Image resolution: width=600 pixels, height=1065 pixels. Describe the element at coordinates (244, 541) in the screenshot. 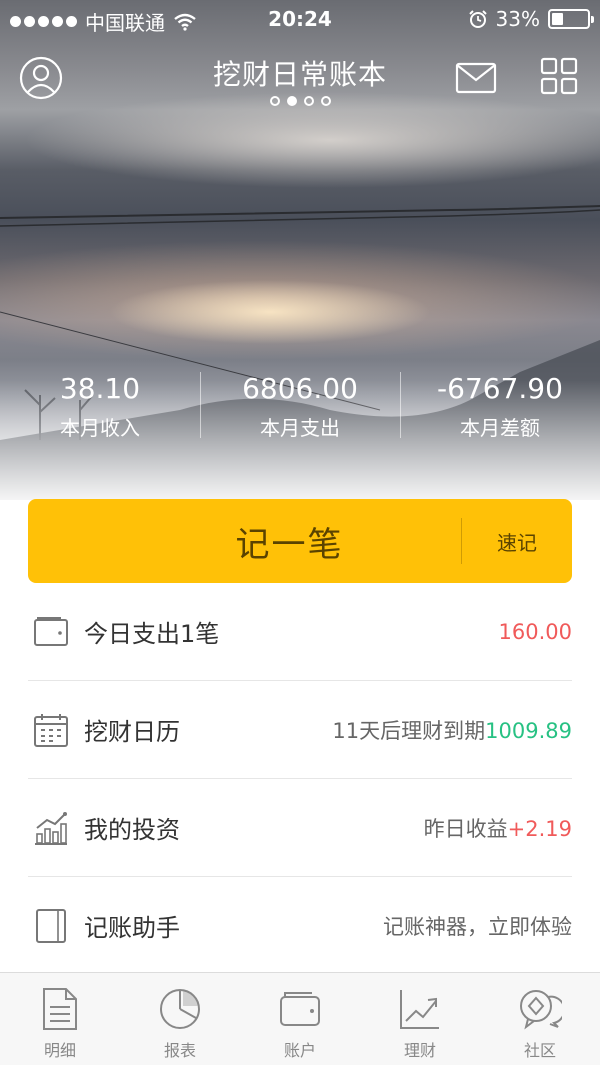

I see `record-button: 记一笔` at that location.